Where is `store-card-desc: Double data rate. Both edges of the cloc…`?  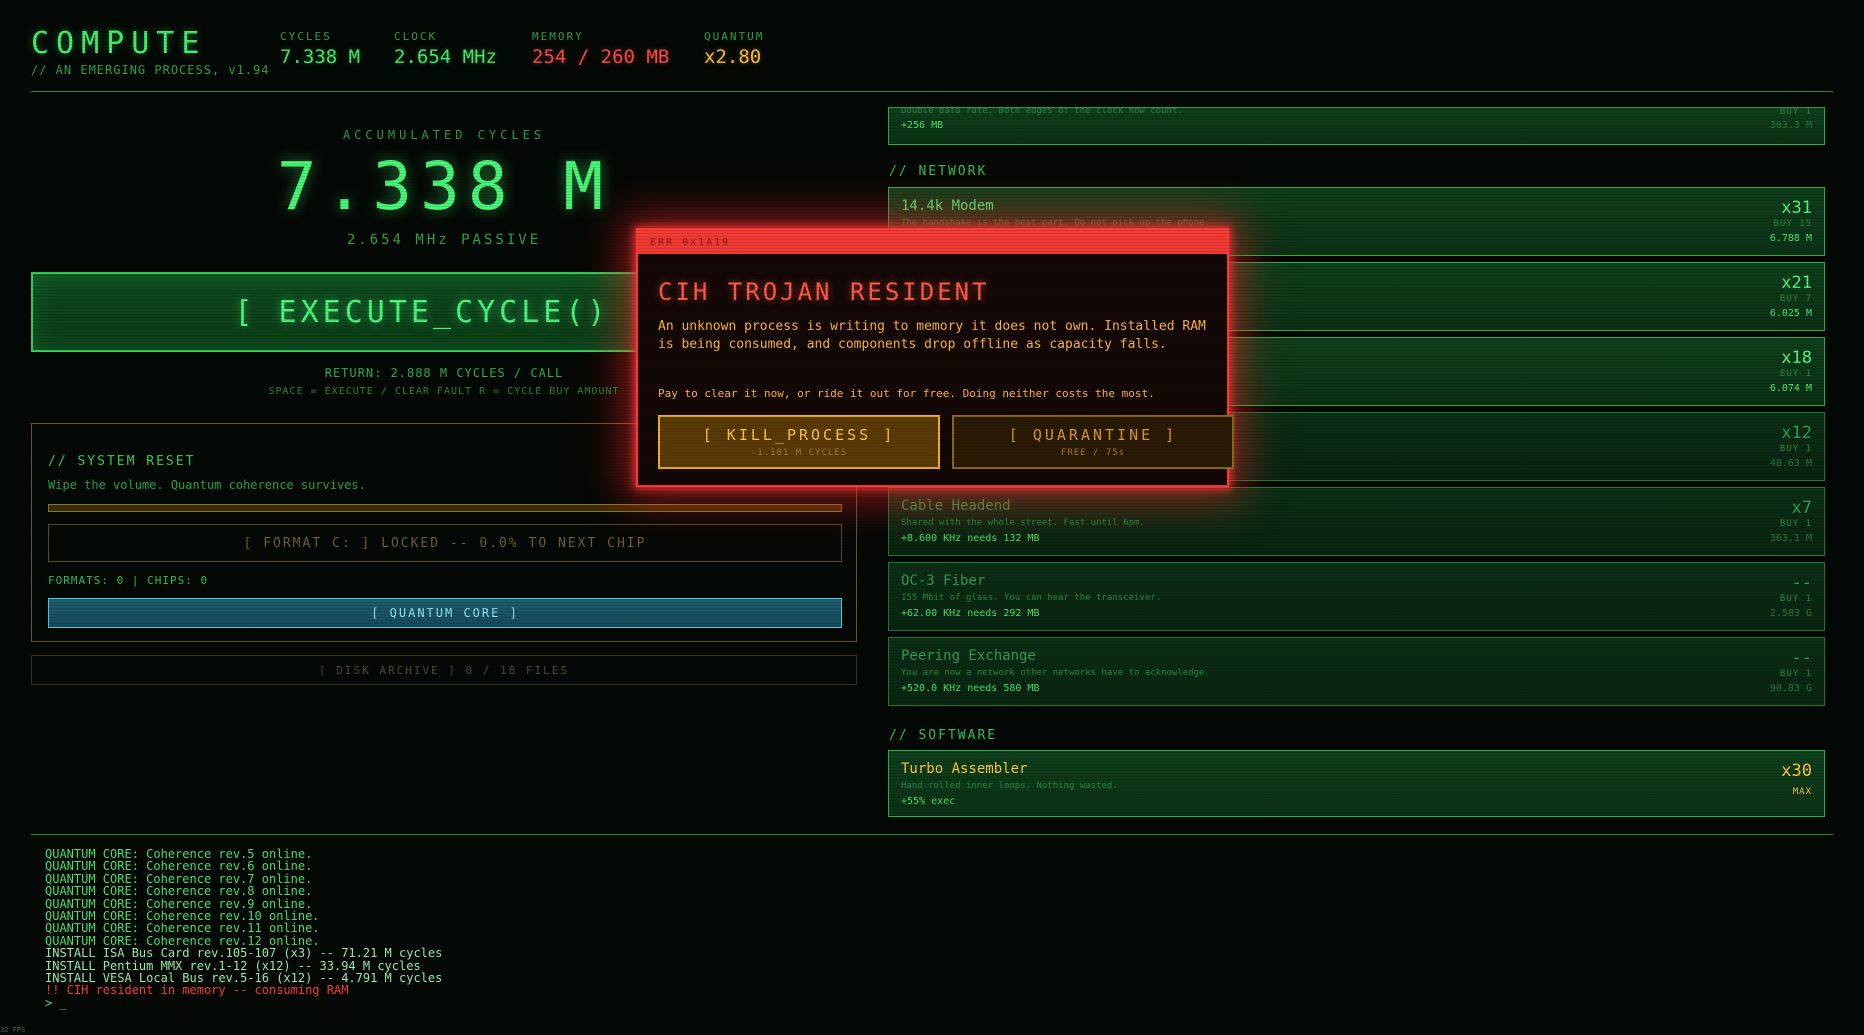 store-card-desc: Double data rate. Both edges of the cloc… is located at coordinates (1042, 111).